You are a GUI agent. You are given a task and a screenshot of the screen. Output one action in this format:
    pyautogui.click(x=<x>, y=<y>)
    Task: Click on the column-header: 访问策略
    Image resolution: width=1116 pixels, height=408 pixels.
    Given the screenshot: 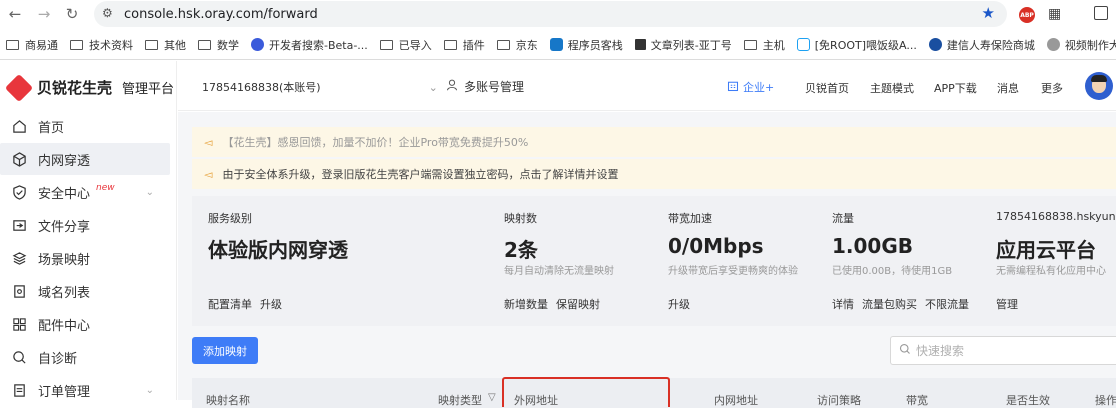 What is the action you would take?
    pyautogui.click(x=839, y=400)
    